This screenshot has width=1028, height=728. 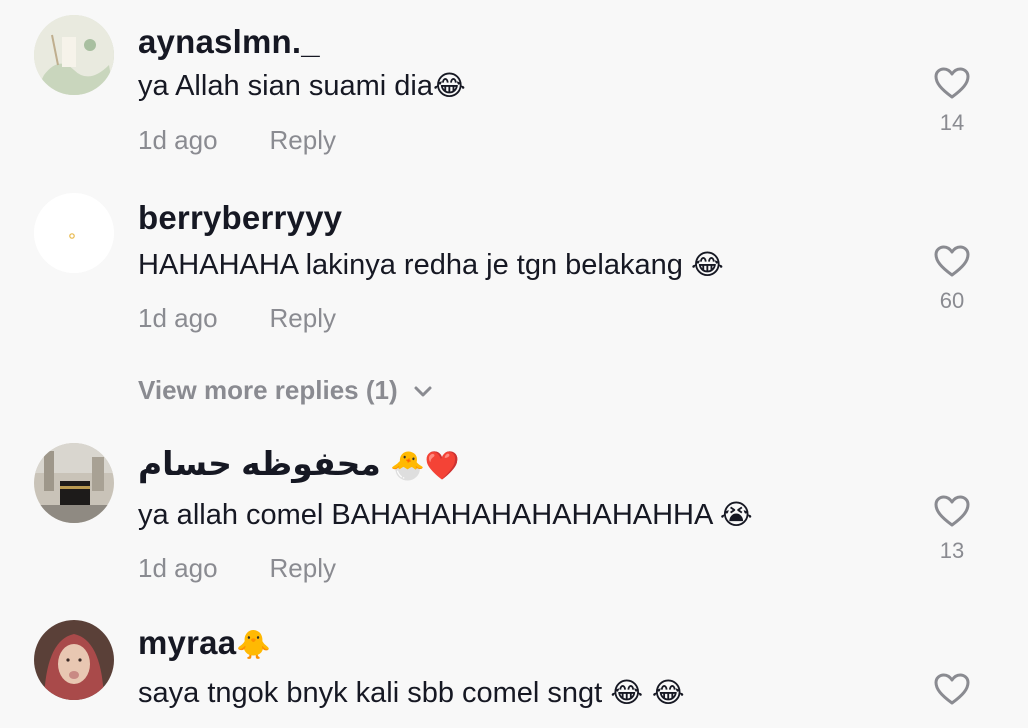 I want to click on comment-username: aynaslmn._, so click(x=229, y=42).